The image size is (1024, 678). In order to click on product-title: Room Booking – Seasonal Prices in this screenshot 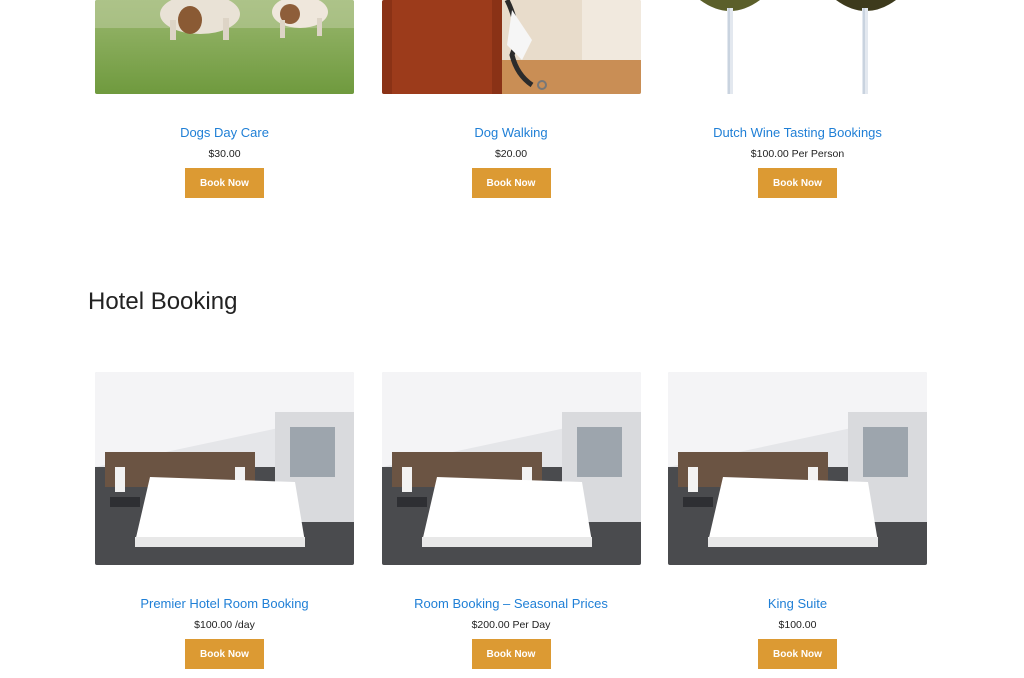, I will do `click(511, 603)`.